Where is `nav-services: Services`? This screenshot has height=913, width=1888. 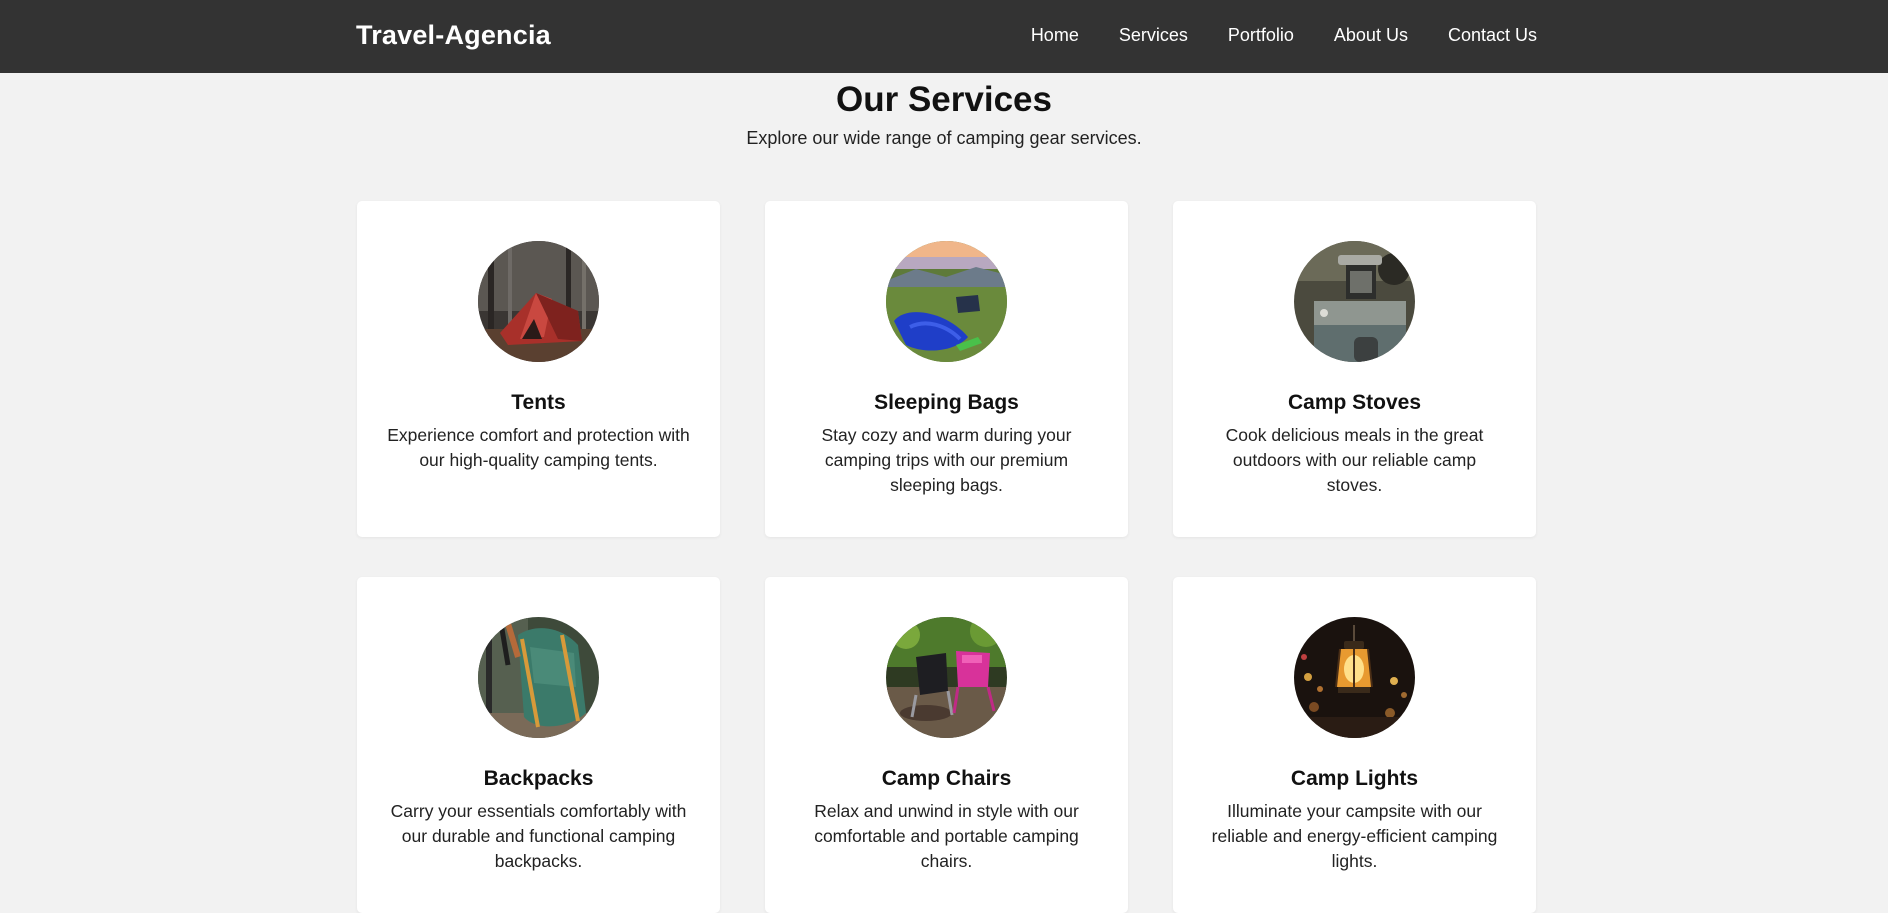
nav-services: Services is located at coordinates (1153, 35).